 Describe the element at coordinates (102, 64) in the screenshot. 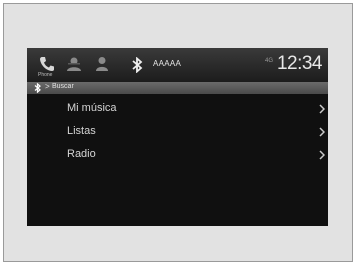

I see `person-icon` at that location.